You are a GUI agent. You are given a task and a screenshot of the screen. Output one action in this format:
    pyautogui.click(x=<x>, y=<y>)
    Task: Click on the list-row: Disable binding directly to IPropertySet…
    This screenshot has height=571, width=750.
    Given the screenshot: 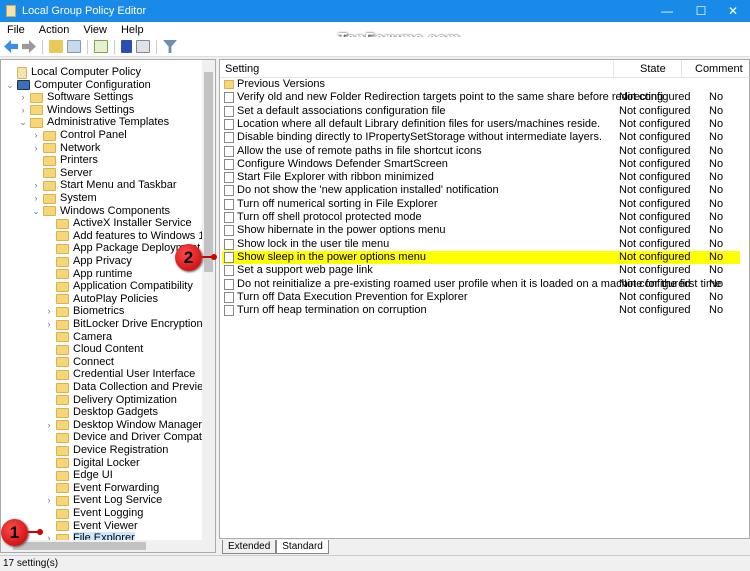 What is the action you would take?
    pyautogui.click(x=481, y=137)
    